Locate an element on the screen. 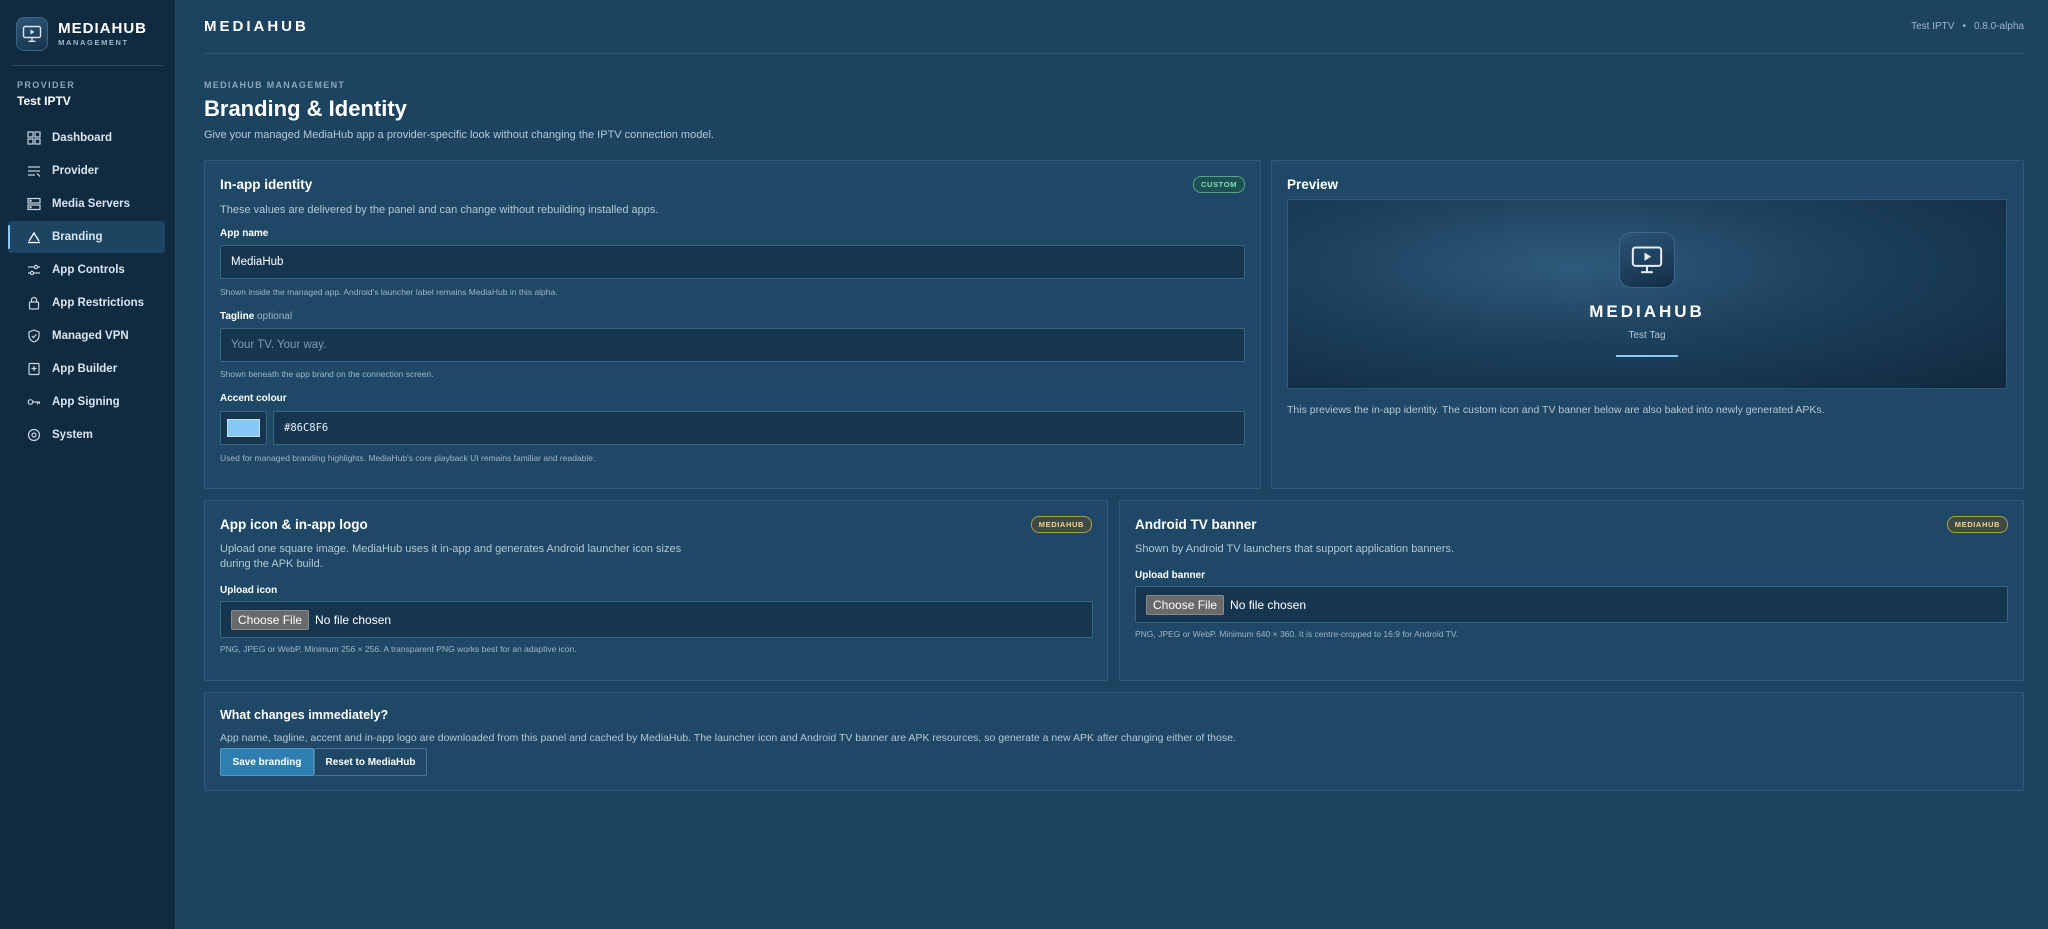  tagline-input: Your TV. Your way. is located at coordinates (732, 345).